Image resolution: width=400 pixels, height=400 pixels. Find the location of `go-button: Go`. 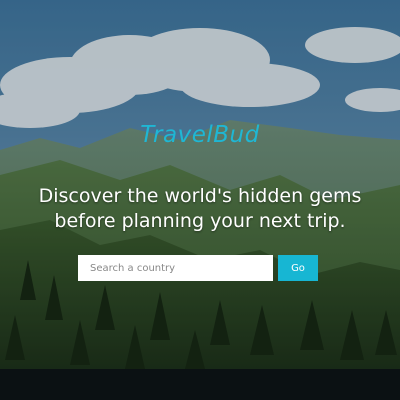

go-button: Go is located at coordinates (298, 268).